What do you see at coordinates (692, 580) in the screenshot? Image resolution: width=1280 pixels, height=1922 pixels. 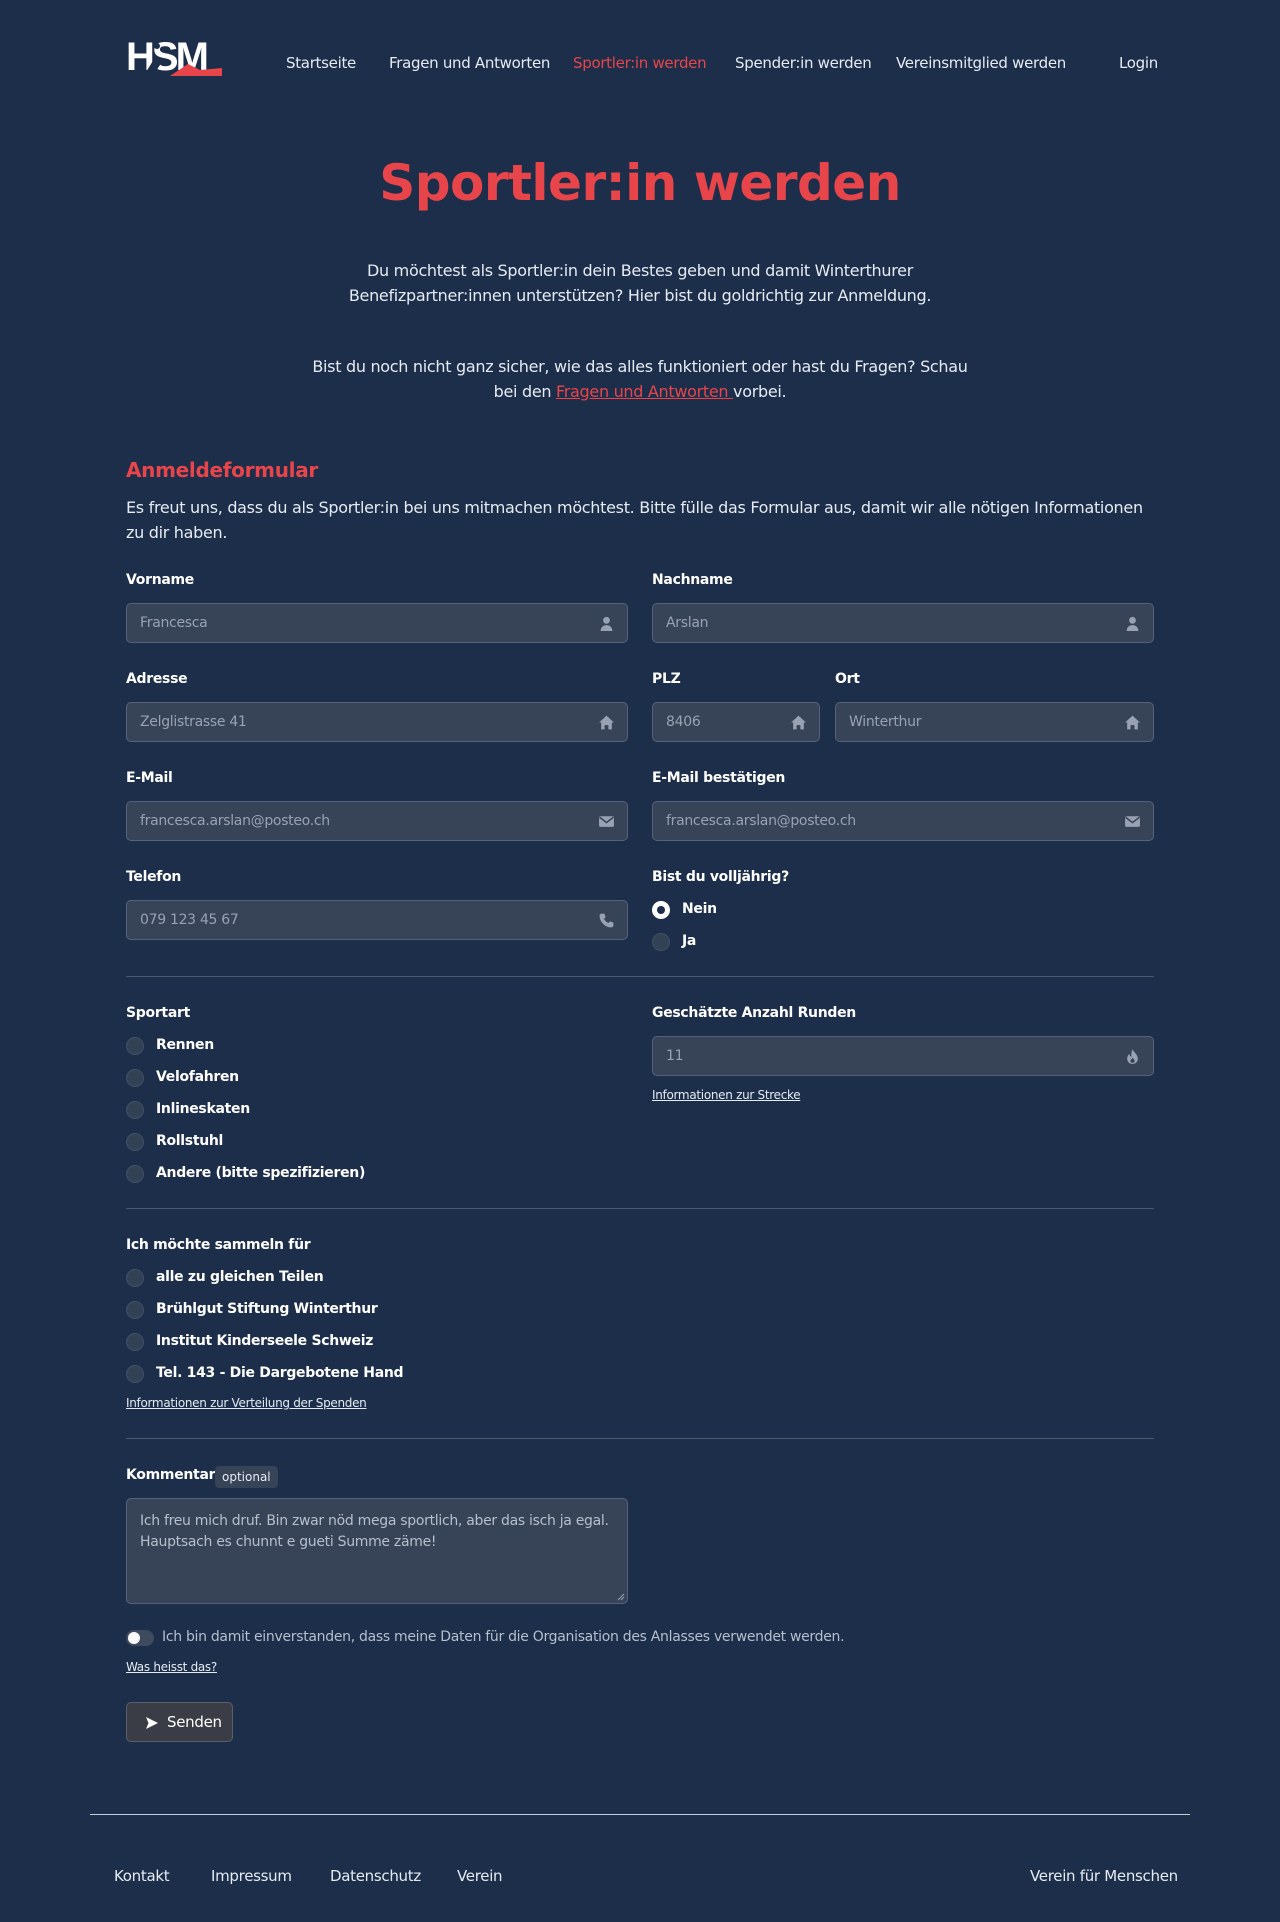 I see `nachname-label: Nachname` at bounding box center [692, 580].